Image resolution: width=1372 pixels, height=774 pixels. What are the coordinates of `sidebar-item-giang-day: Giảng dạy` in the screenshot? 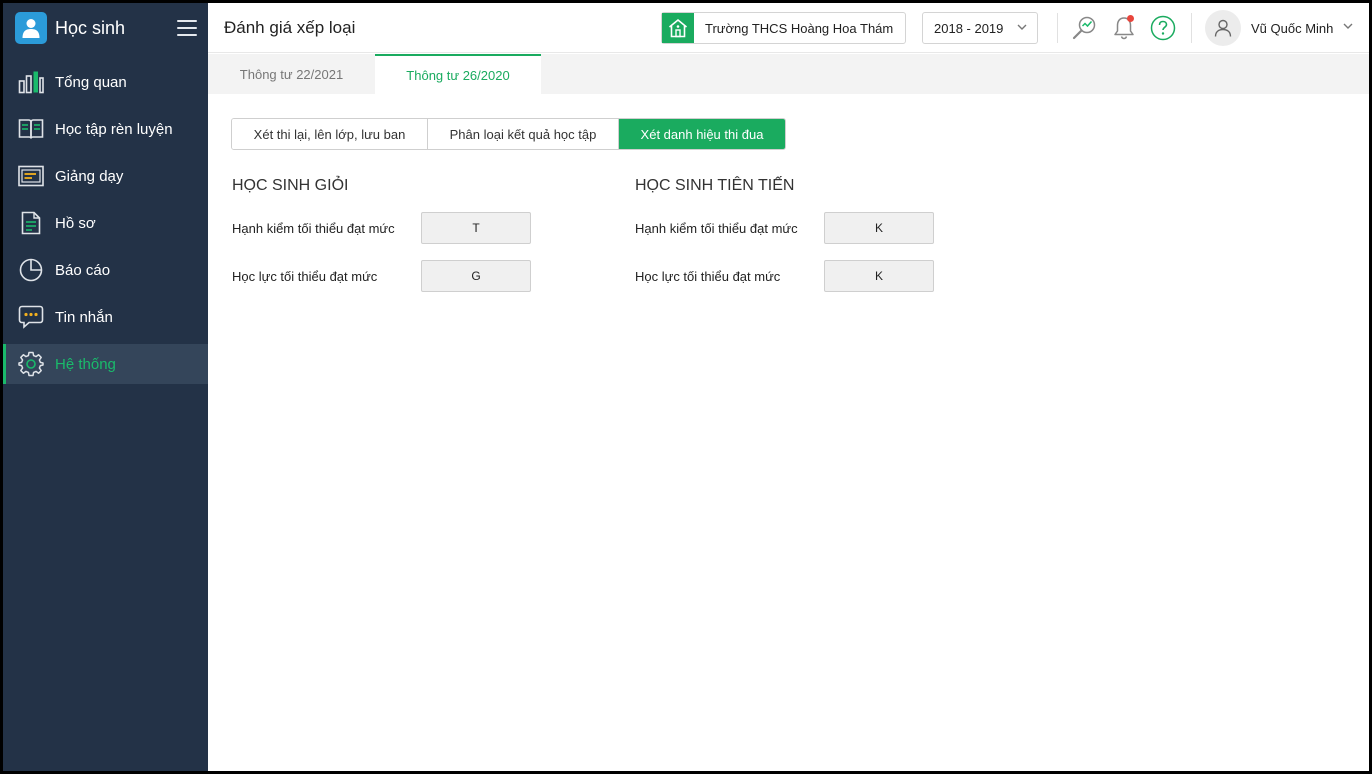 It's located at (105, 176).